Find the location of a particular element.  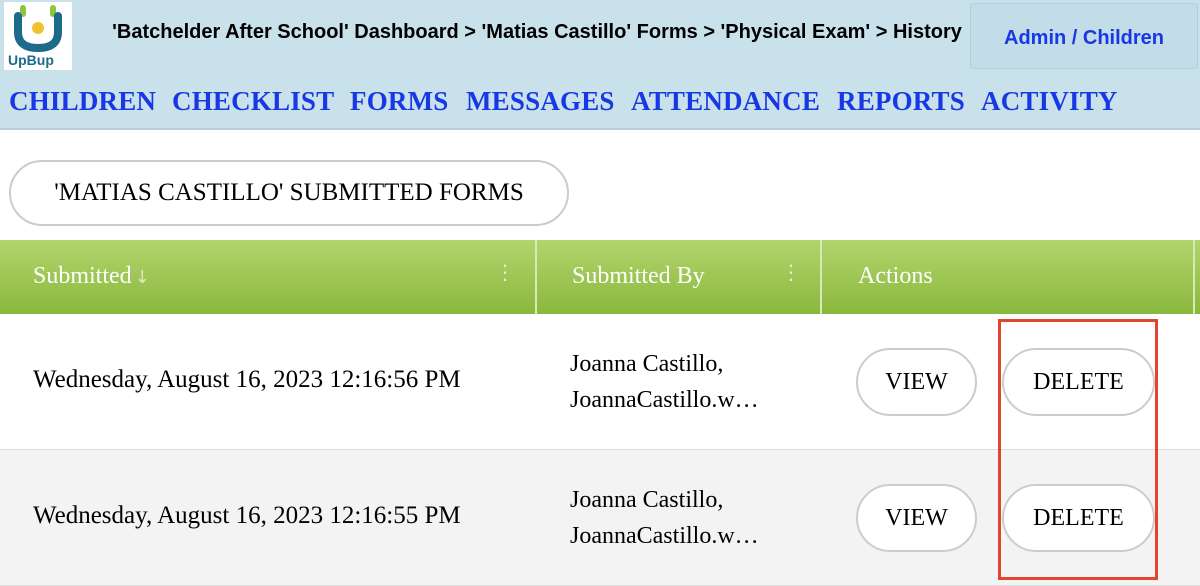

column-header-submitted: Submitted ↓ is located at coordinates (91, 277).